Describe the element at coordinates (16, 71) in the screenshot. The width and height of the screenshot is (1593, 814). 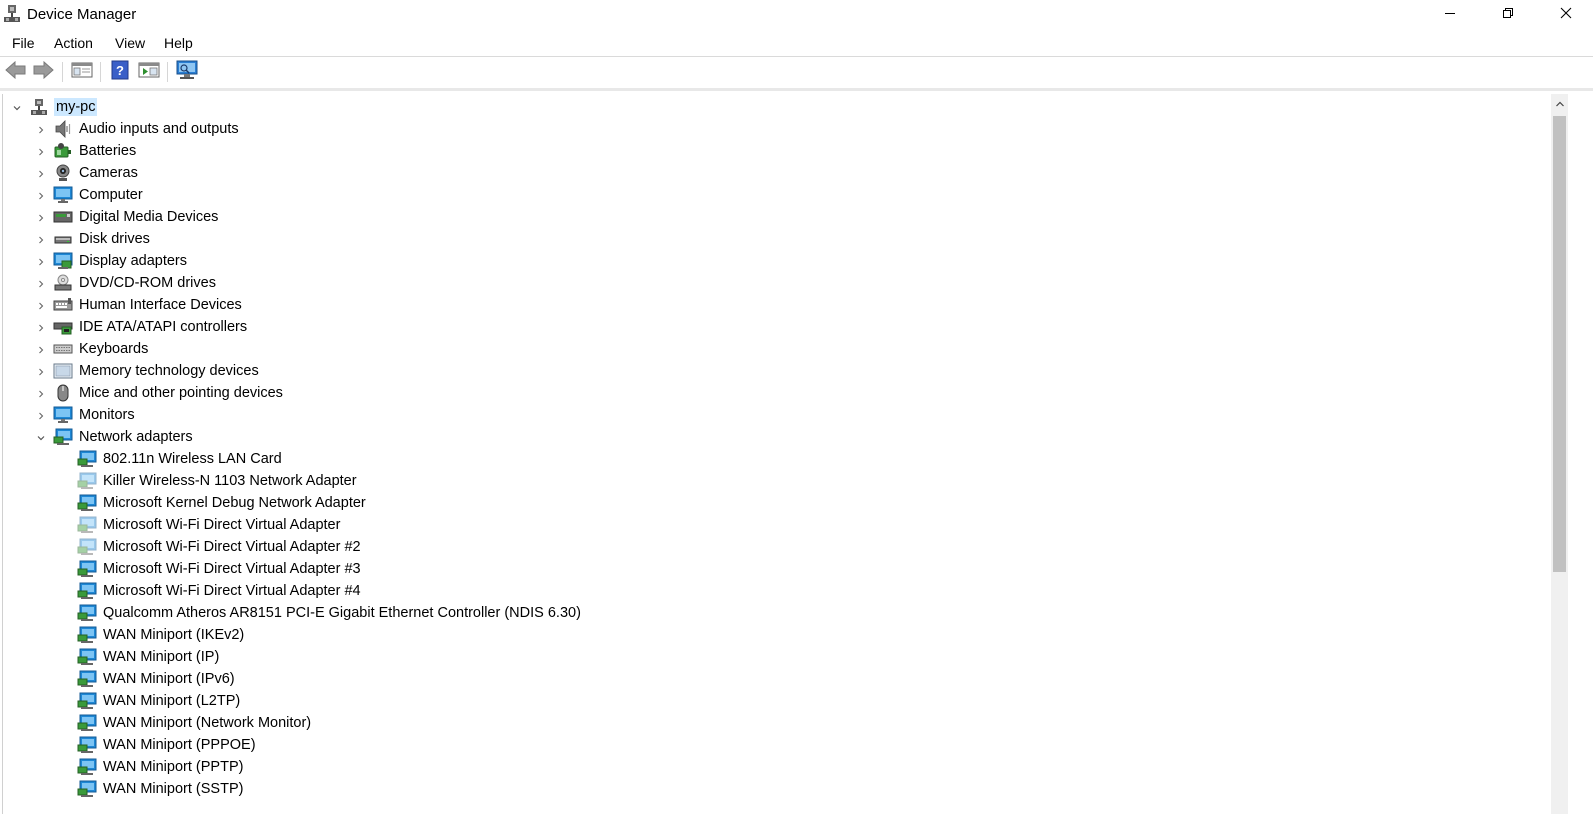
I see `back-button` at that location.